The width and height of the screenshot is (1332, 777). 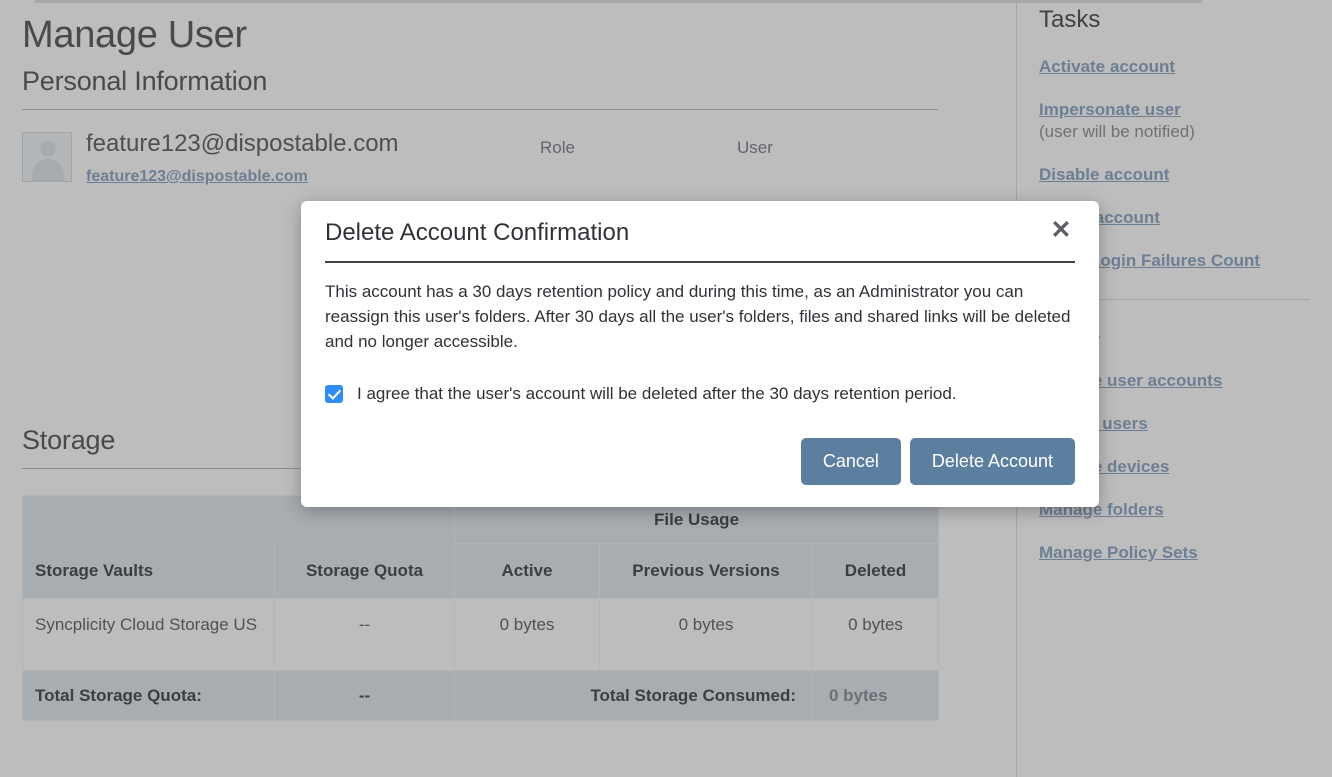 What do you see at coordinates (1070, 19) in the screenshot?
I see `sidebar-tasks-heading: Tasks` at bounding box center [1070, 19].